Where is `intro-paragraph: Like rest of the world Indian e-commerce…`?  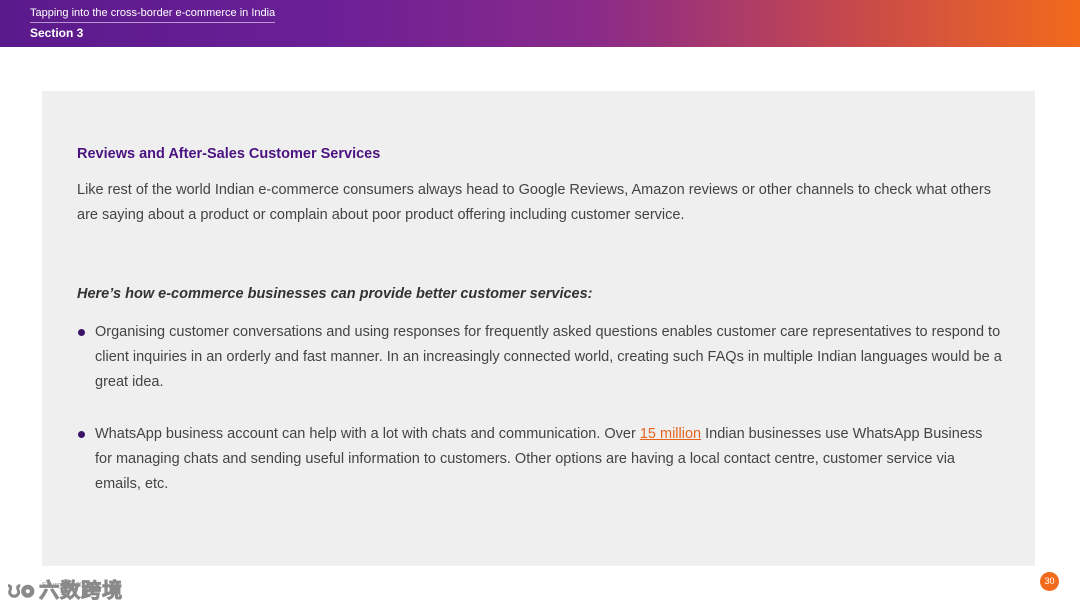 intro-paragraph: Like rest of the world Indian e-commerce… is located at coordinates (534, 202).